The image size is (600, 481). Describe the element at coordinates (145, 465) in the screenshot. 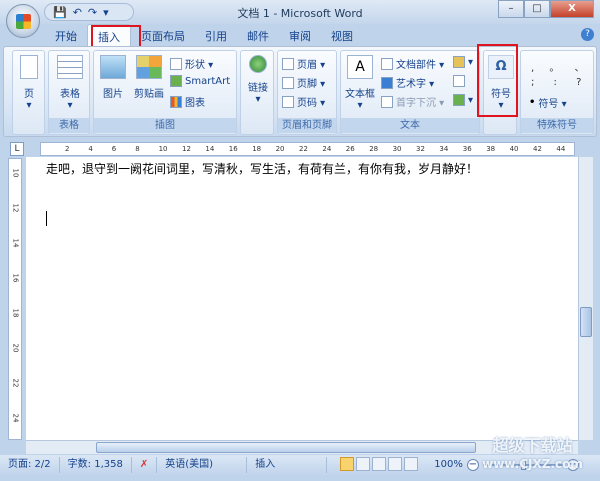

I see `proofing-icon: ✗` at that location.